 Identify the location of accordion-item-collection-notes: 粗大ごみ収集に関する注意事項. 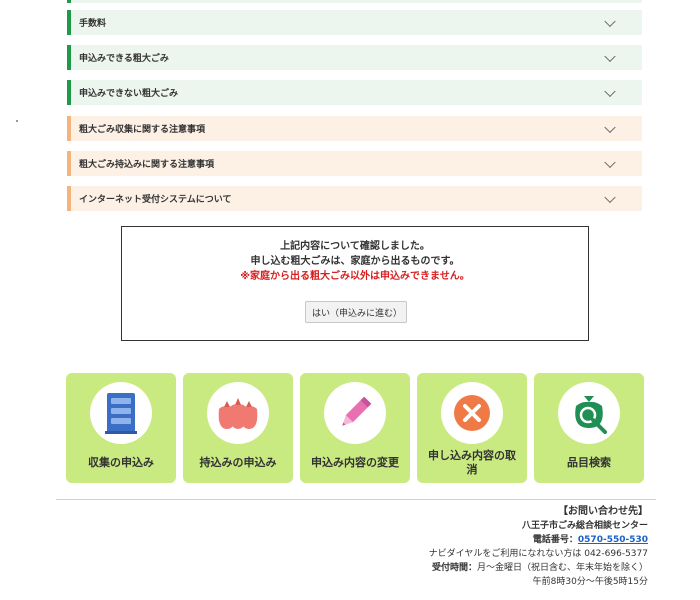
(354, 128).